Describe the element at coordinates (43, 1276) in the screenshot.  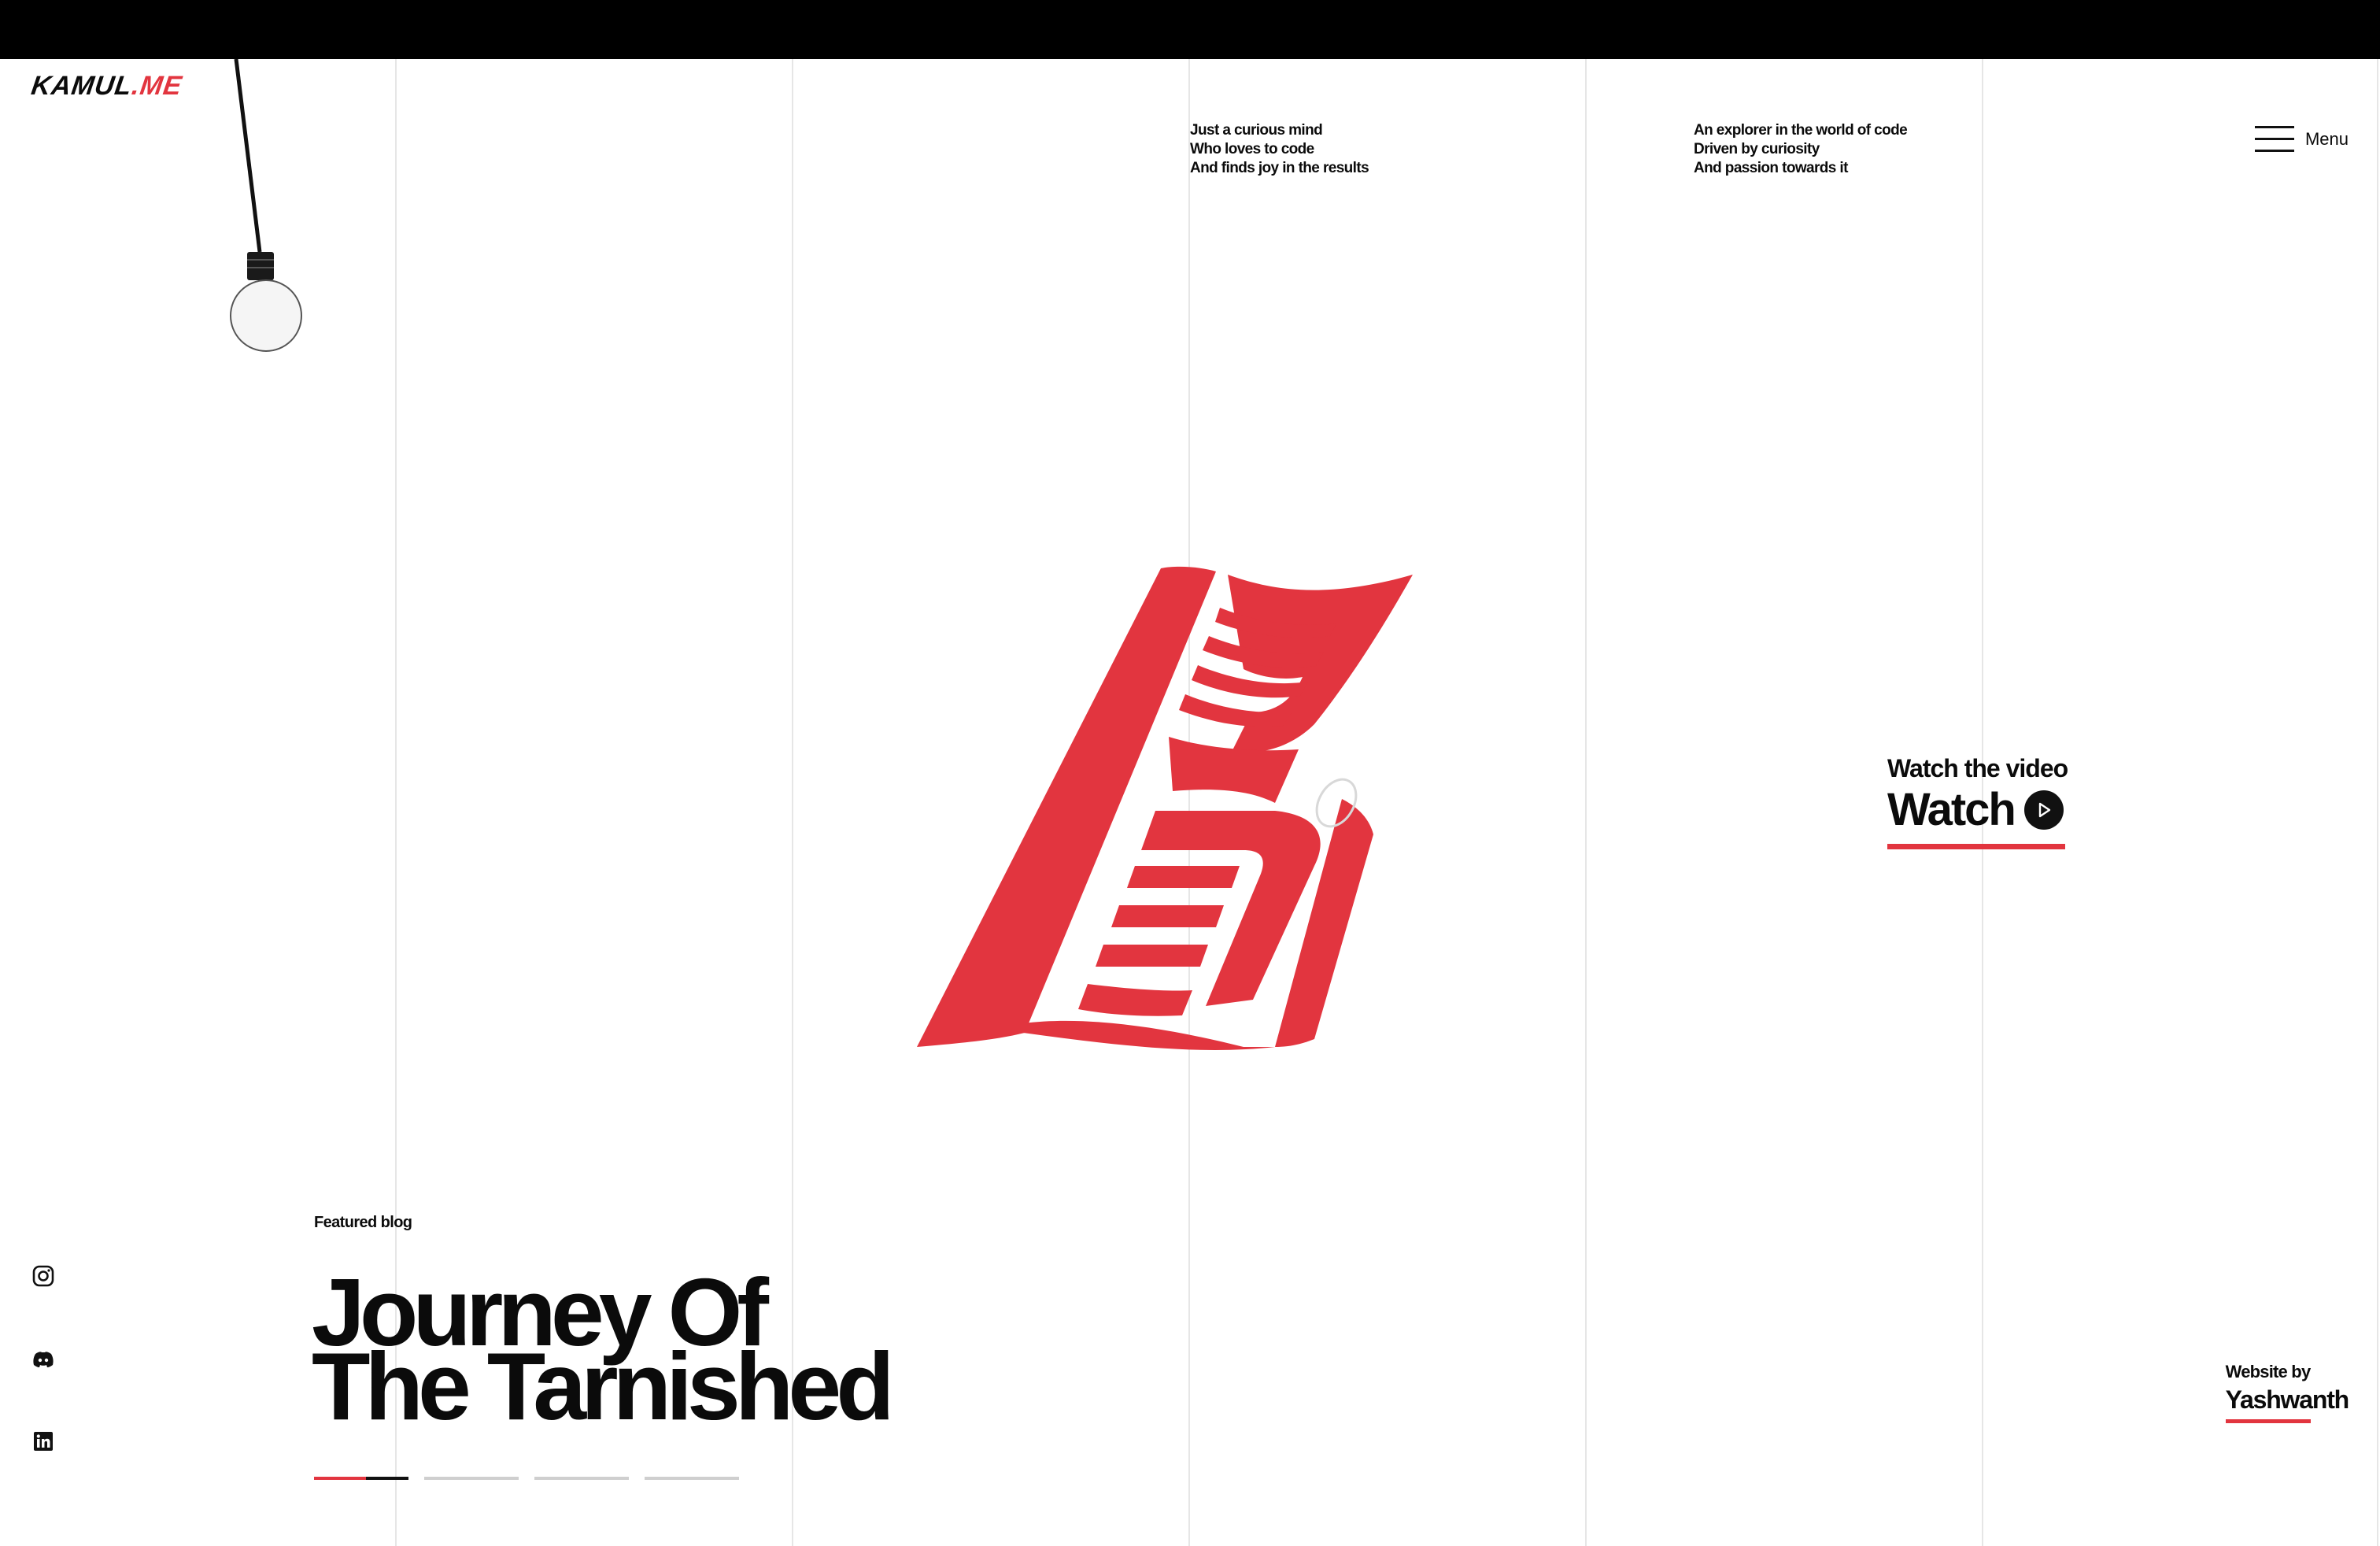
I see `instagram-icon` at that location.